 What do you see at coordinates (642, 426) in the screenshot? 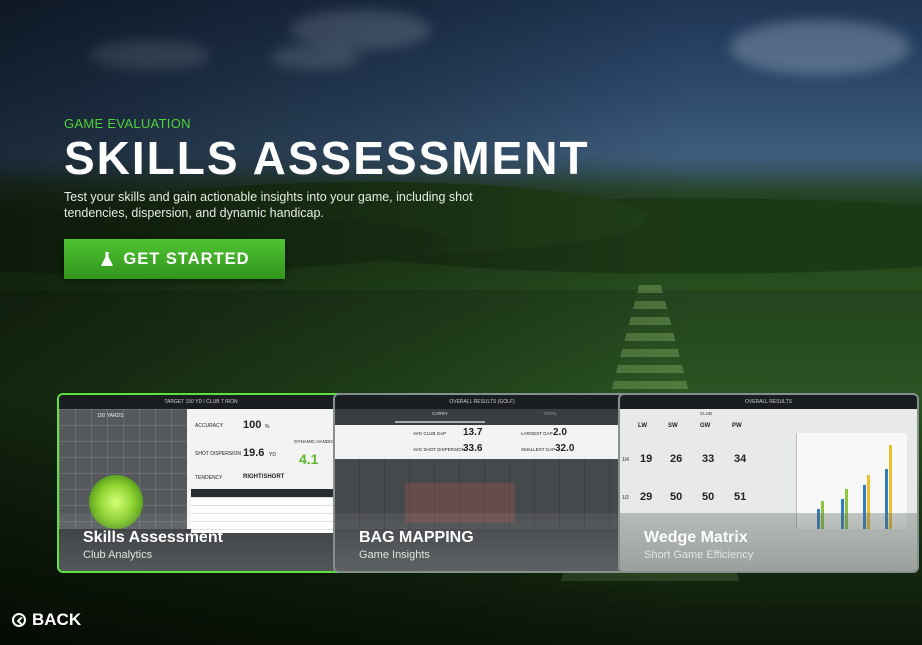
I see `col-lw: LW` at bounding box center [642, 426].